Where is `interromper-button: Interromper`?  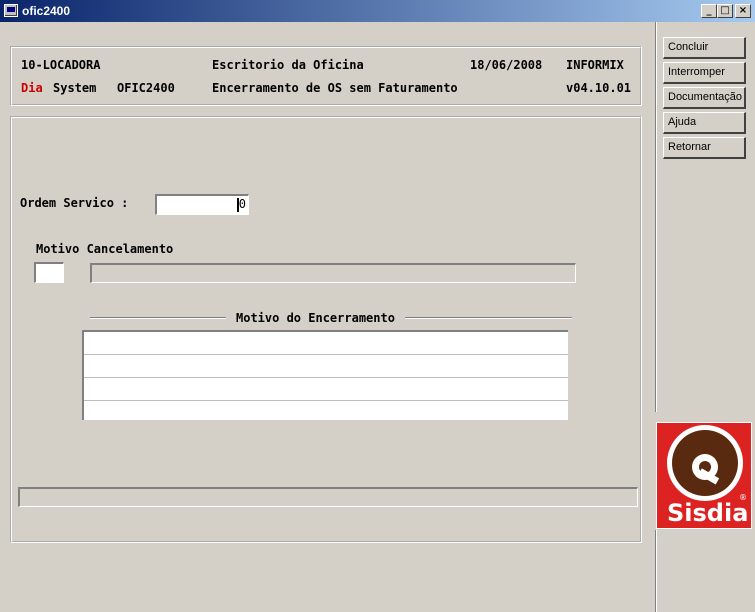
interromper-button: Interromper is located at coordinates (704, 73).